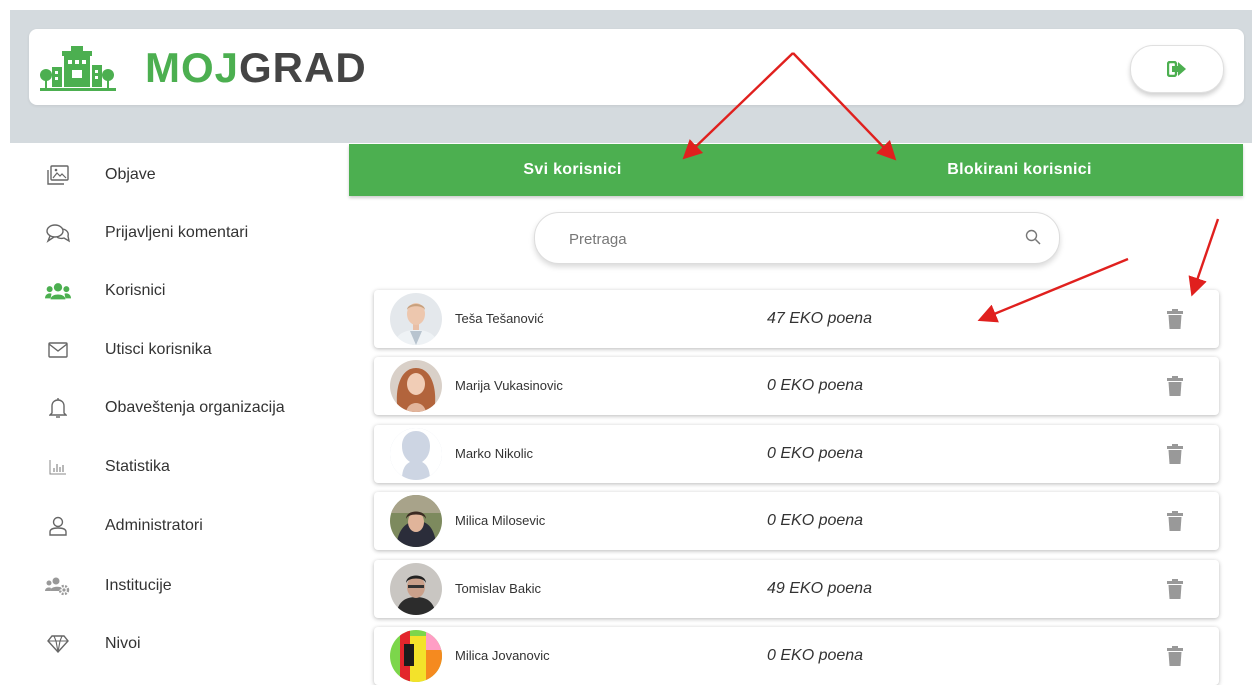 The width and height of the screenshot is (1252, 685). Describe the element at coordinates (135, 290) in the screenshot. I see `sidebar-item-label: Korisnici` at that location.